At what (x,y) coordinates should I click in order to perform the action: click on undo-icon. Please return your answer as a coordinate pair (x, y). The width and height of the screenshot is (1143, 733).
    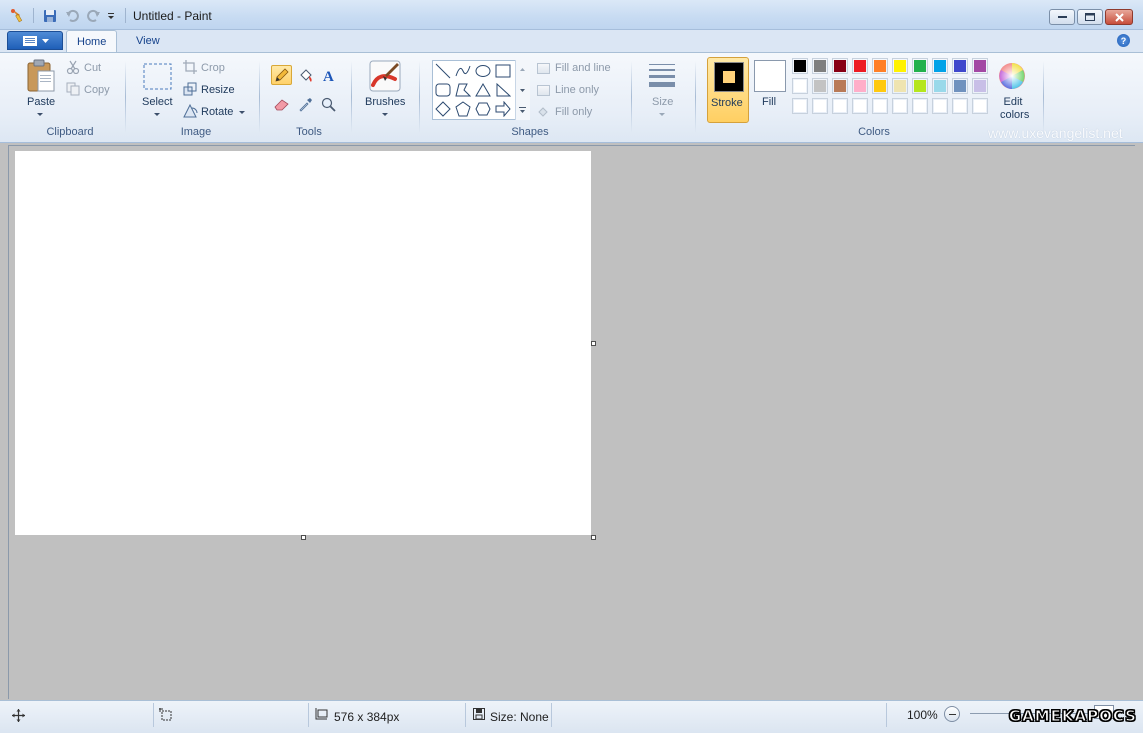
    Looking at the image, I should click on (72, 15).